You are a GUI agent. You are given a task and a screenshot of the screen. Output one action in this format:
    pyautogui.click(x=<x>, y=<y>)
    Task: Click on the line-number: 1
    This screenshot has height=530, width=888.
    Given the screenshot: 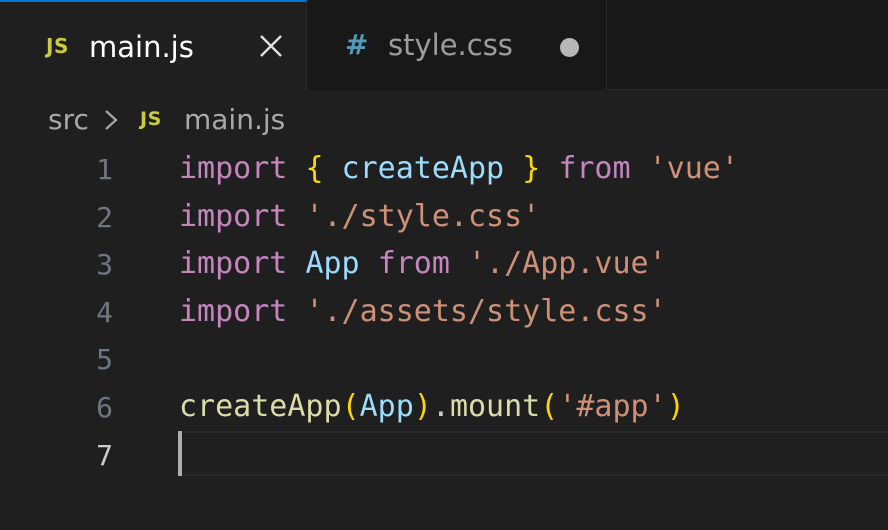 What is the action you would take?
    pyautogui.click(x=104, y=169)
    